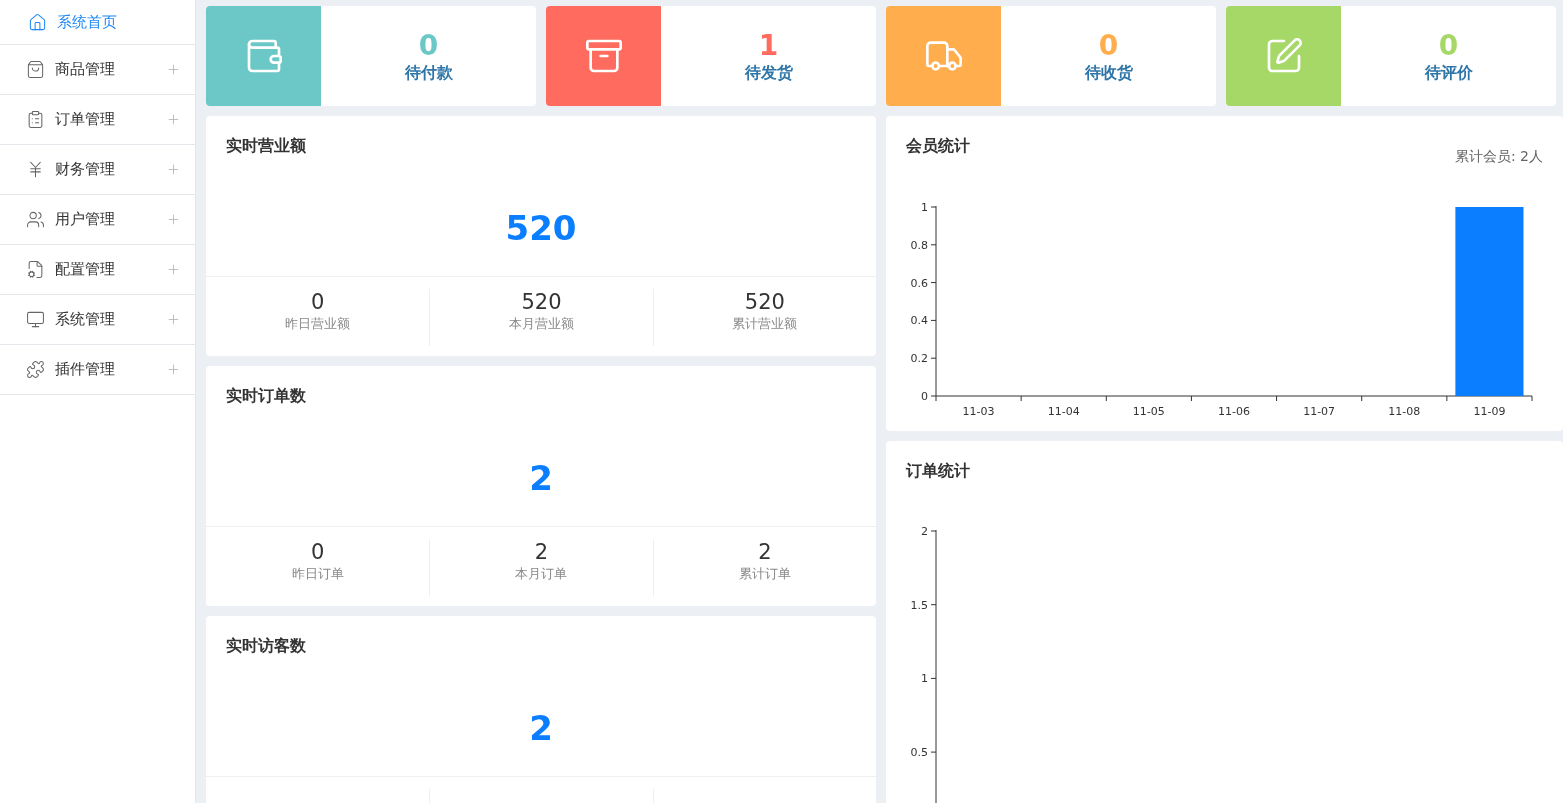  What do you see at coordinates (317, 574) in the screenshot?
I see `stat-label: 昨日订单` at bounding box center [317, 574].